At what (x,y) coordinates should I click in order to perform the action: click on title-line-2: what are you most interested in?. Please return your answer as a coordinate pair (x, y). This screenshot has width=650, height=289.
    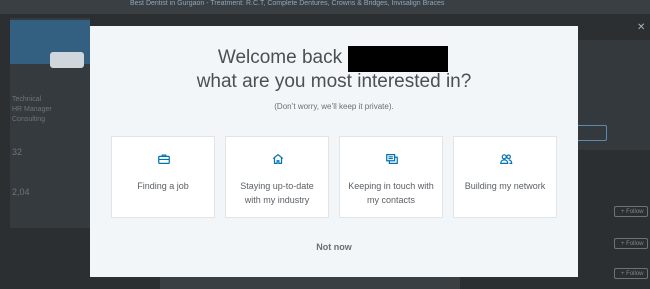
    Looking at the image, I should click on (334, 81).